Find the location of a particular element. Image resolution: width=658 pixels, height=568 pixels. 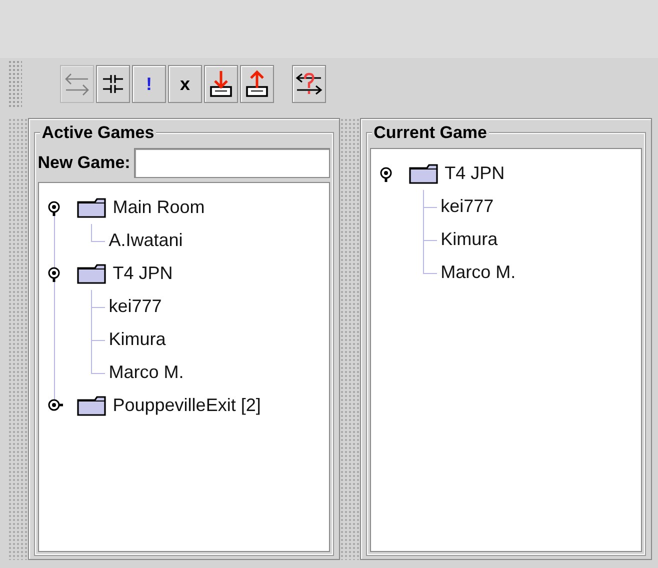

swap-arrows-icon is located at coordinates (77, 84).